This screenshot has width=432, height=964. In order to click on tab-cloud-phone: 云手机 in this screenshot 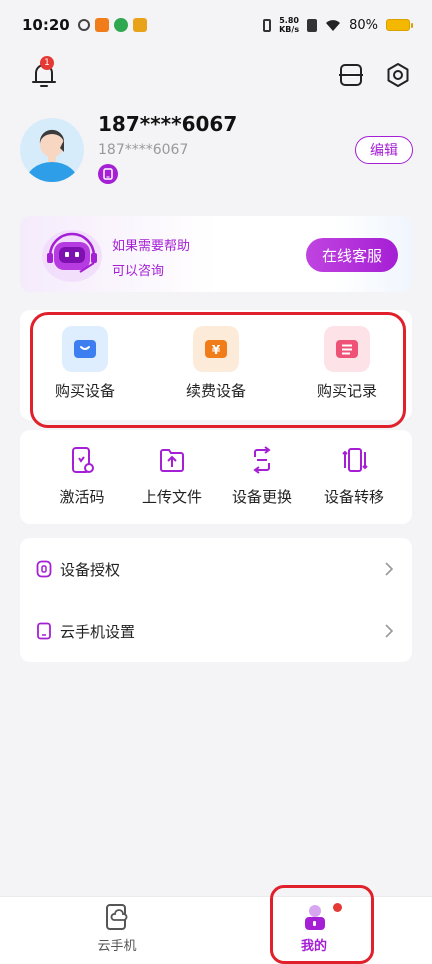, I will do `click(117, 928)`.